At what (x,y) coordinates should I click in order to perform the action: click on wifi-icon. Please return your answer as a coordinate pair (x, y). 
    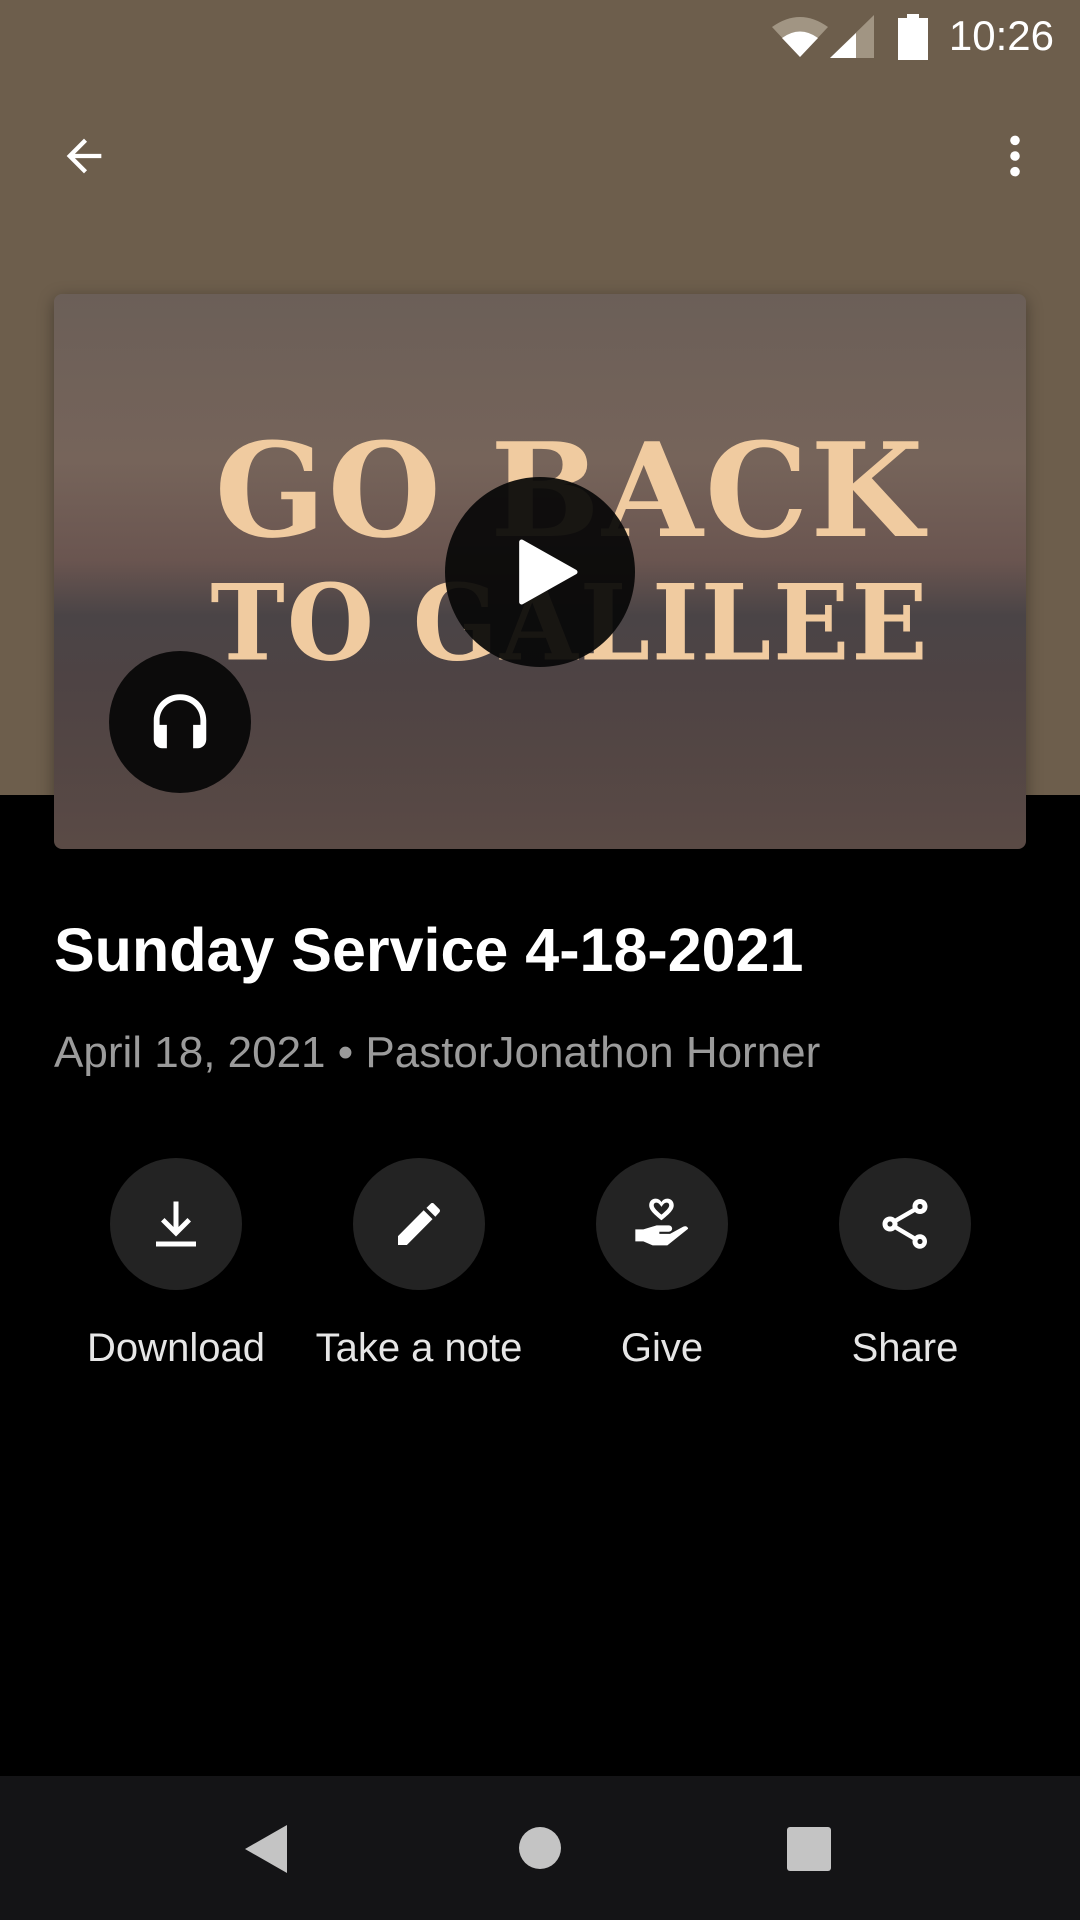
    Looking at the image, I should click on (800, 37).